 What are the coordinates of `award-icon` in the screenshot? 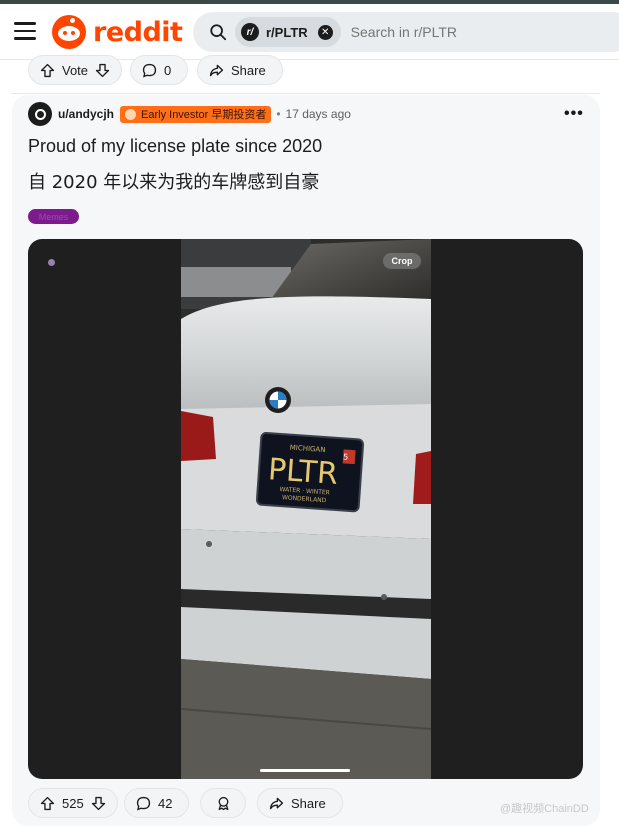 It's located at (223, 803).